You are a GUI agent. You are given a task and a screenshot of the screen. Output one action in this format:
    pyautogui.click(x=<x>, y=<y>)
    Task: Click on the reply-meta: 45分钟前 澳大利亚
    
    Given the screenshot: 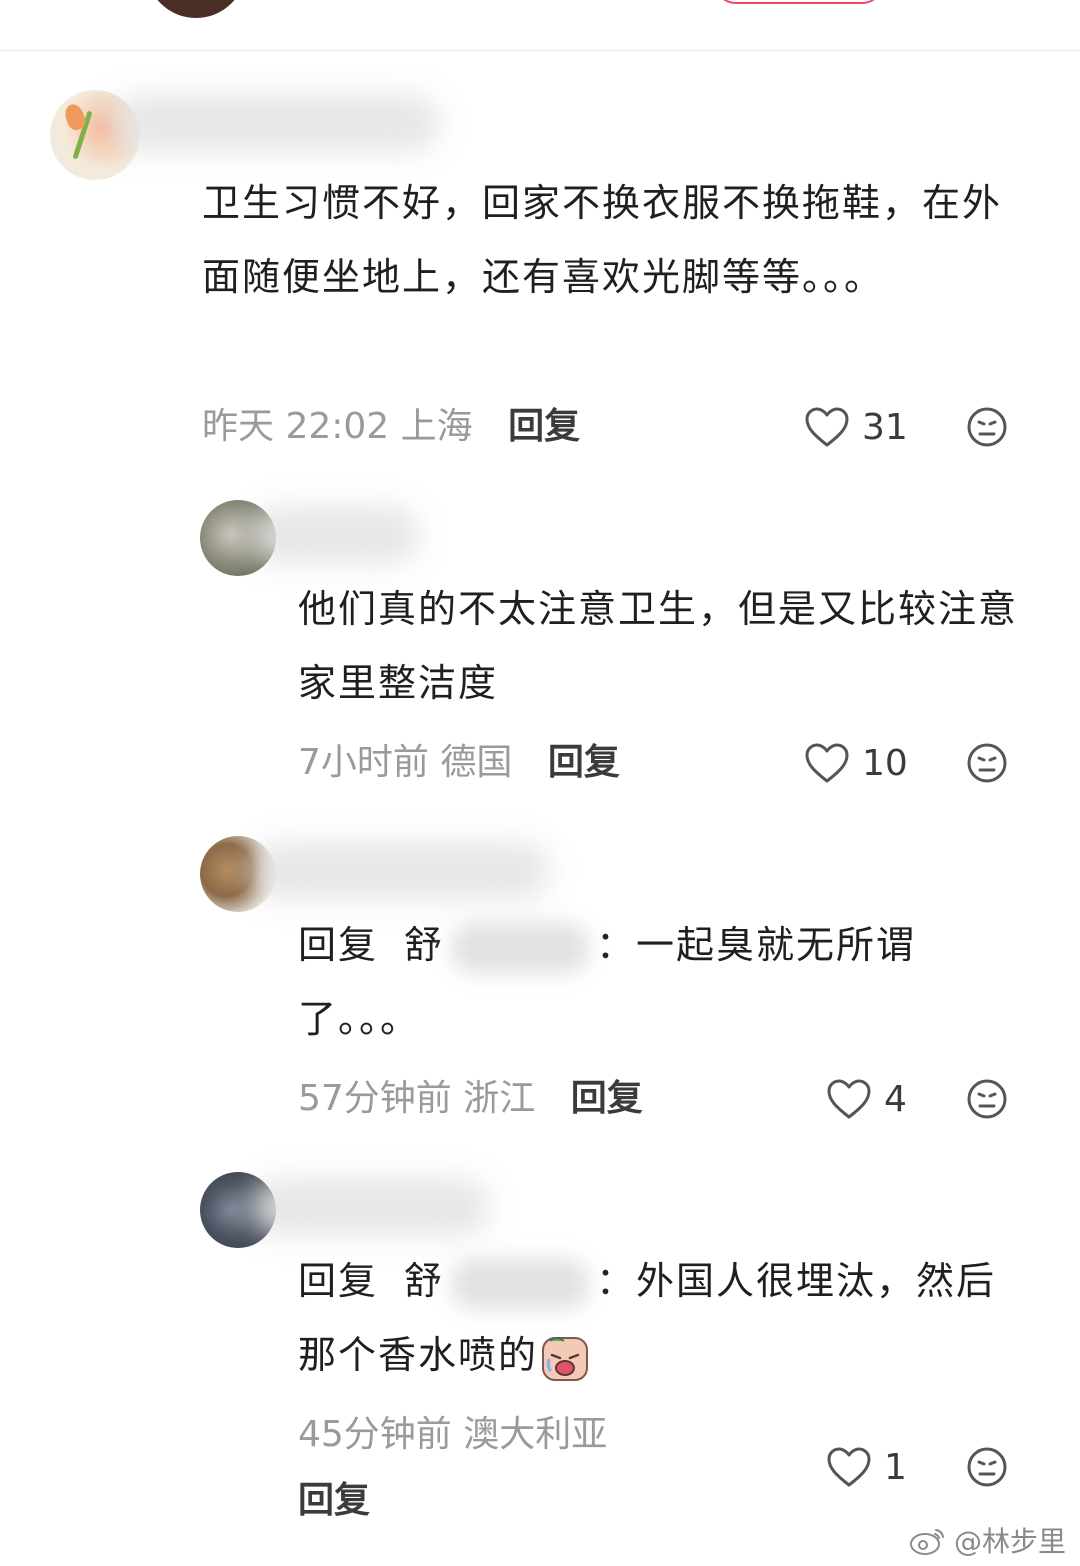 What is the action you would take?
    pyautogui.click(x=452, y=1435)
    